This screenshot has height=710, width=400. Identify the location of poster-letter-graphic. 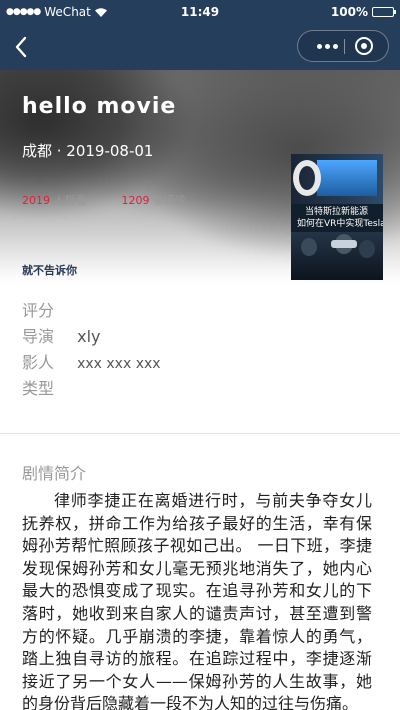
(307, 178).